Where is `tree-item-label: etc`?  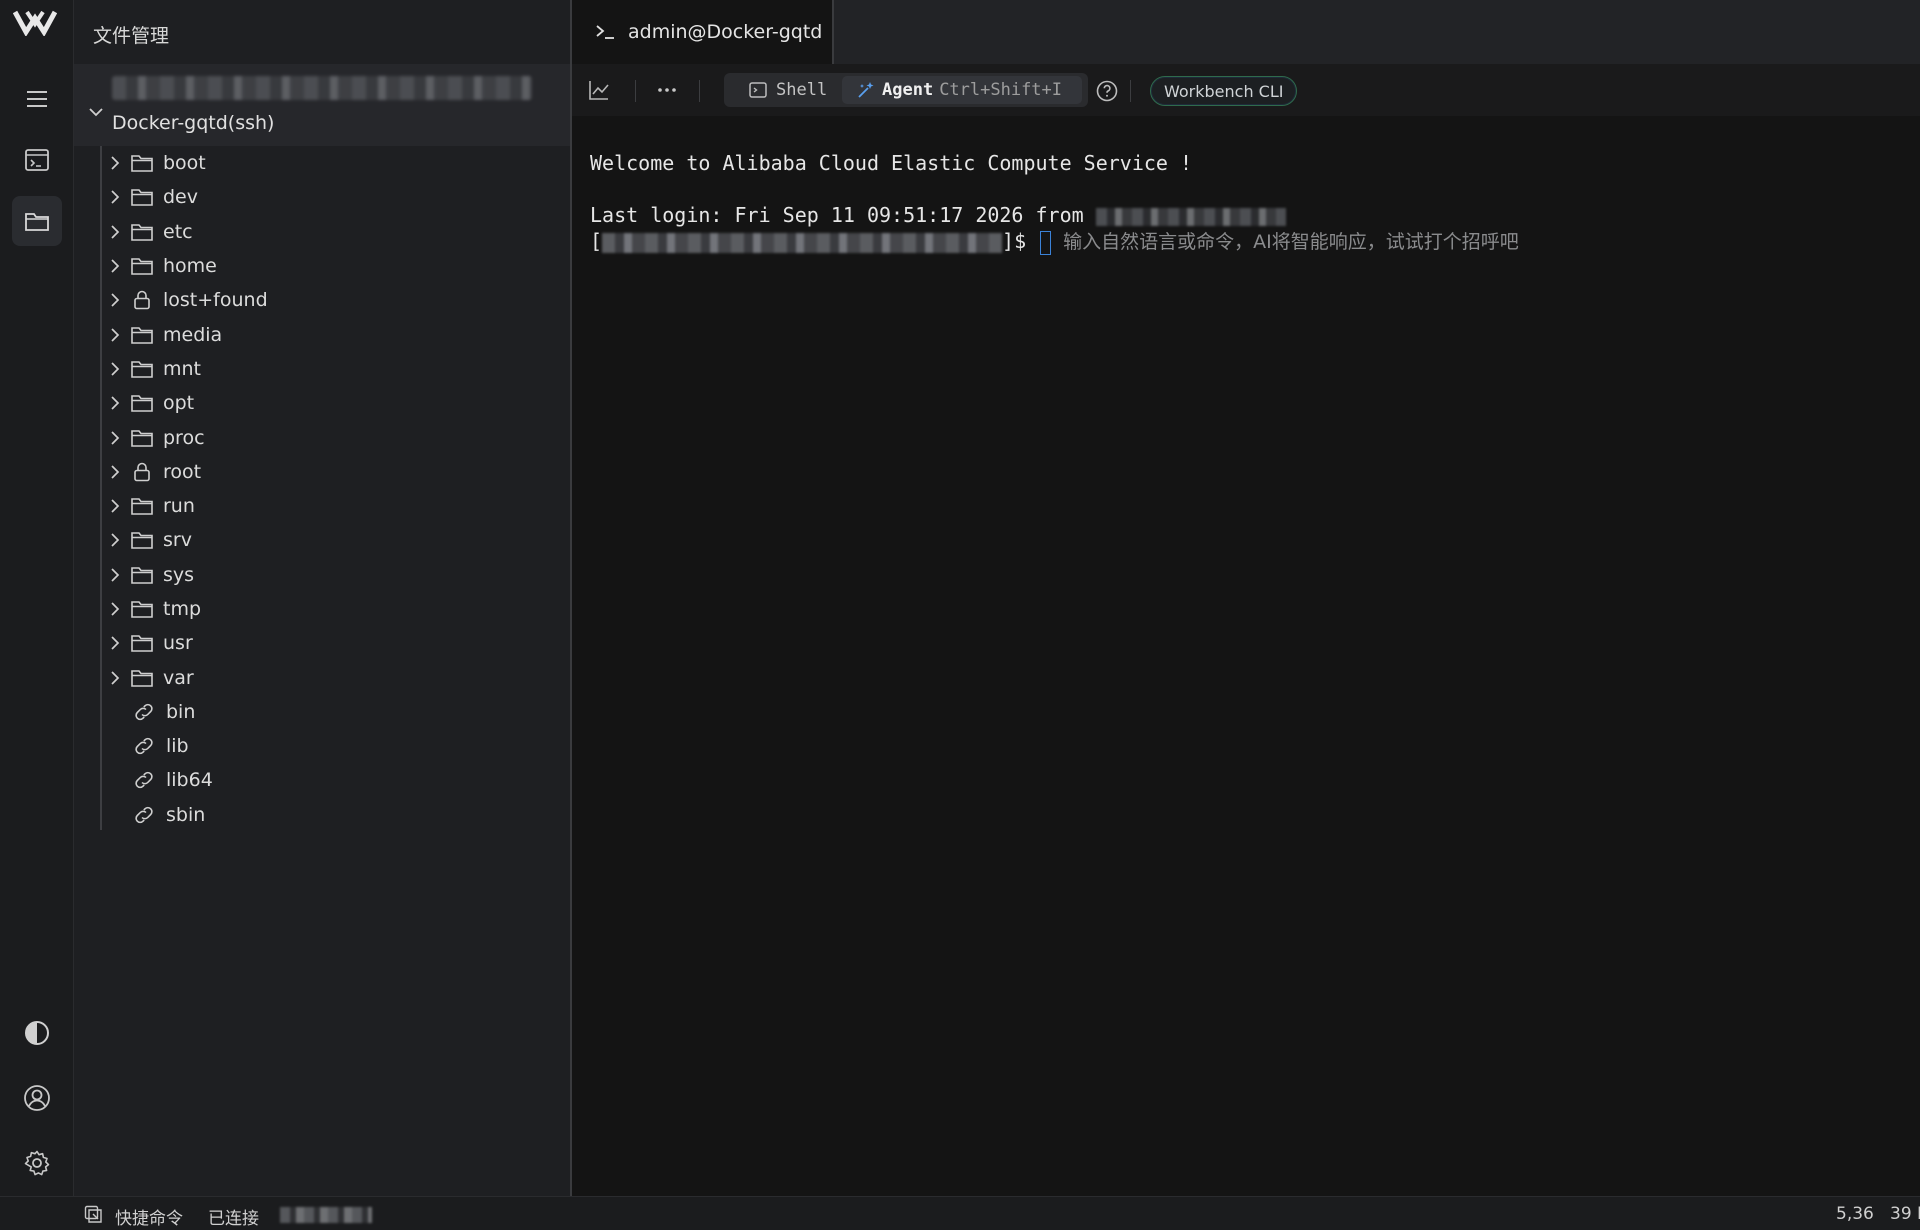
tree-item-label: etc is located at coordinates (178, 231).